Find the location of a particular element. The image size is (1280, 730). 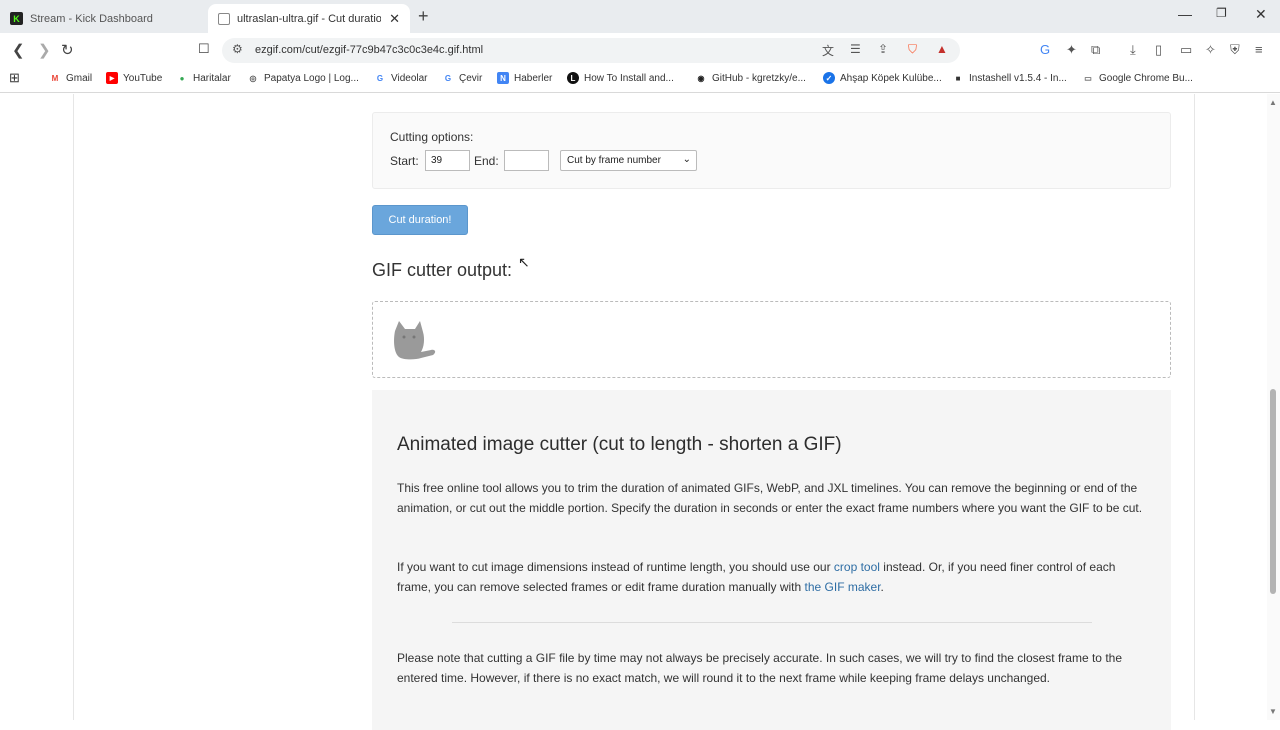

cutting-options-title: Cutting options: is located at coordinates (432, 137).